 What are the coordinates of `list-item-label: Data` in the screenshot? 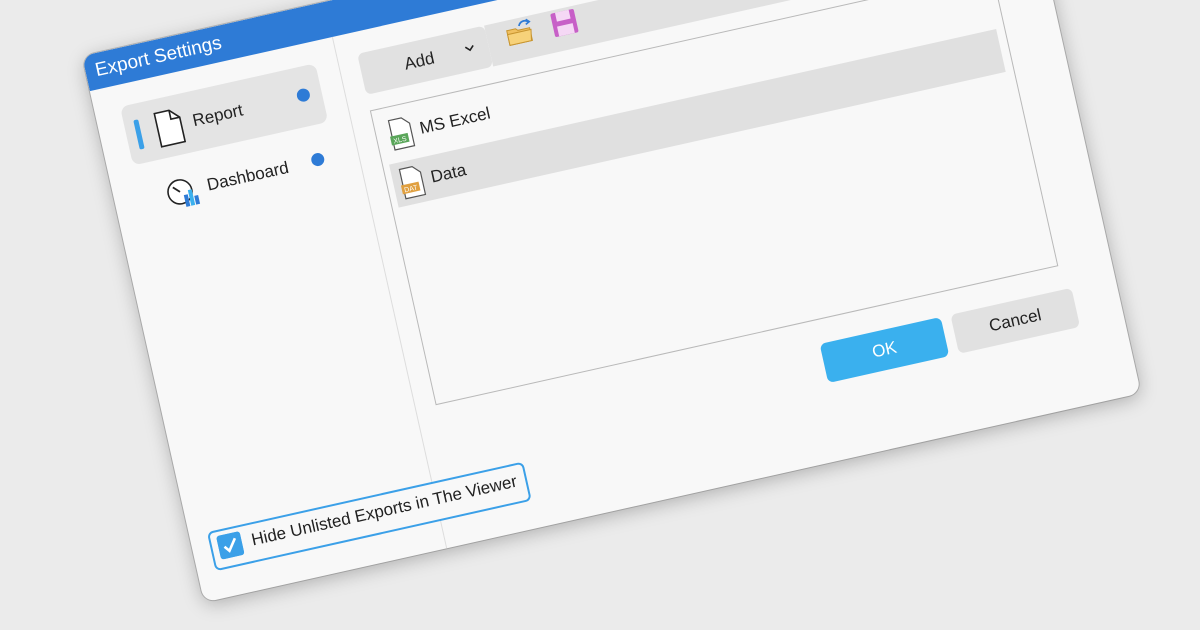 It's located at (448, 173).